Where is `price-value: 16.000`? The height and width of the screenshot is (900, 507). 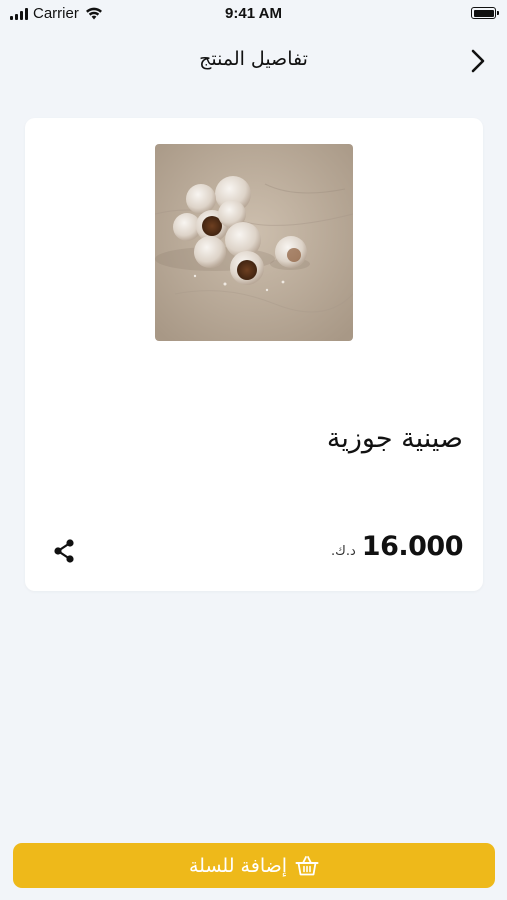
price-value: 16.000 is located at coordinates (412, 546).